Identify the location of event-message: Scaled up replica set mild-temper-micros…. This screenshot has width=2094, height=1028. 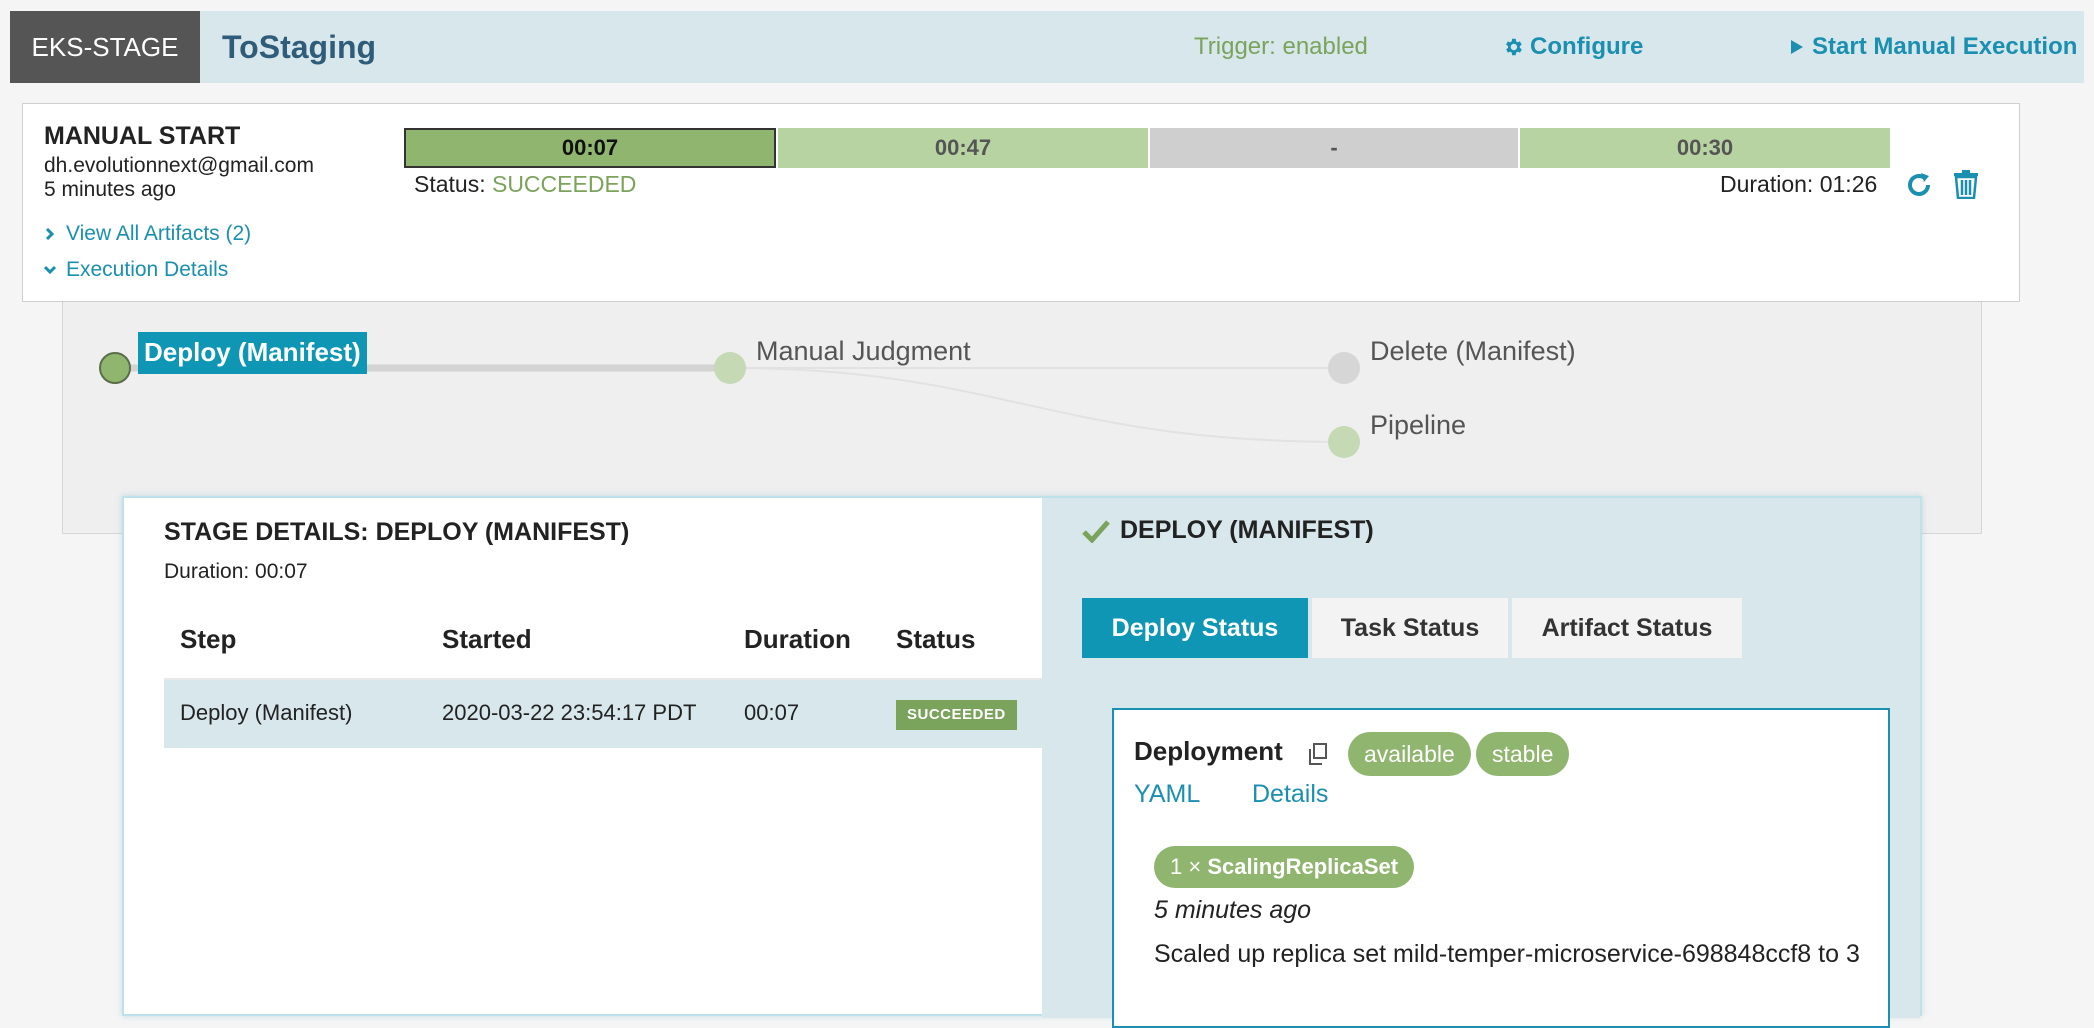
(1507, 954).